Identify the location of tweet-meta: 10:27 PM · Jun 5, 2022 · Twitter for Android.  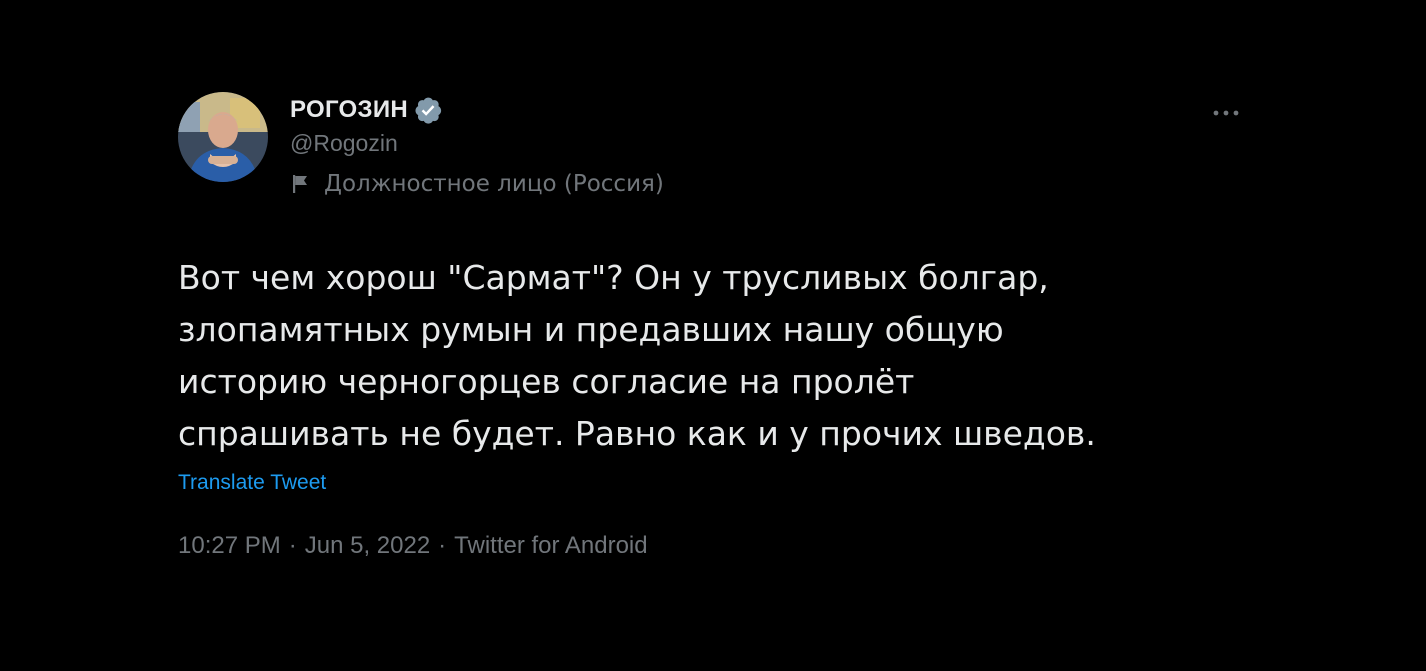
(413, 546).